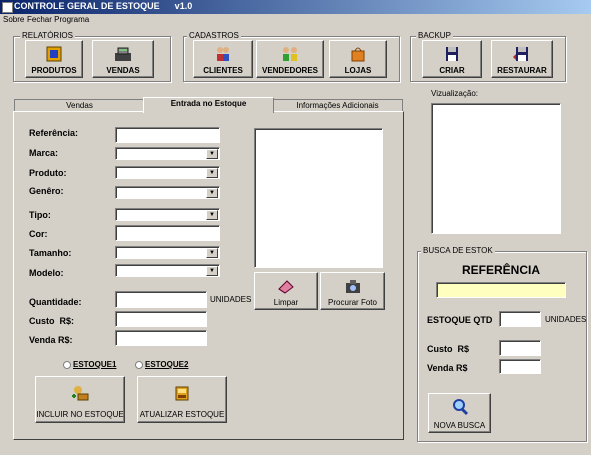 The image size is (591, 455). I want to click on tamanho-select: ▼, so click(167, 252).